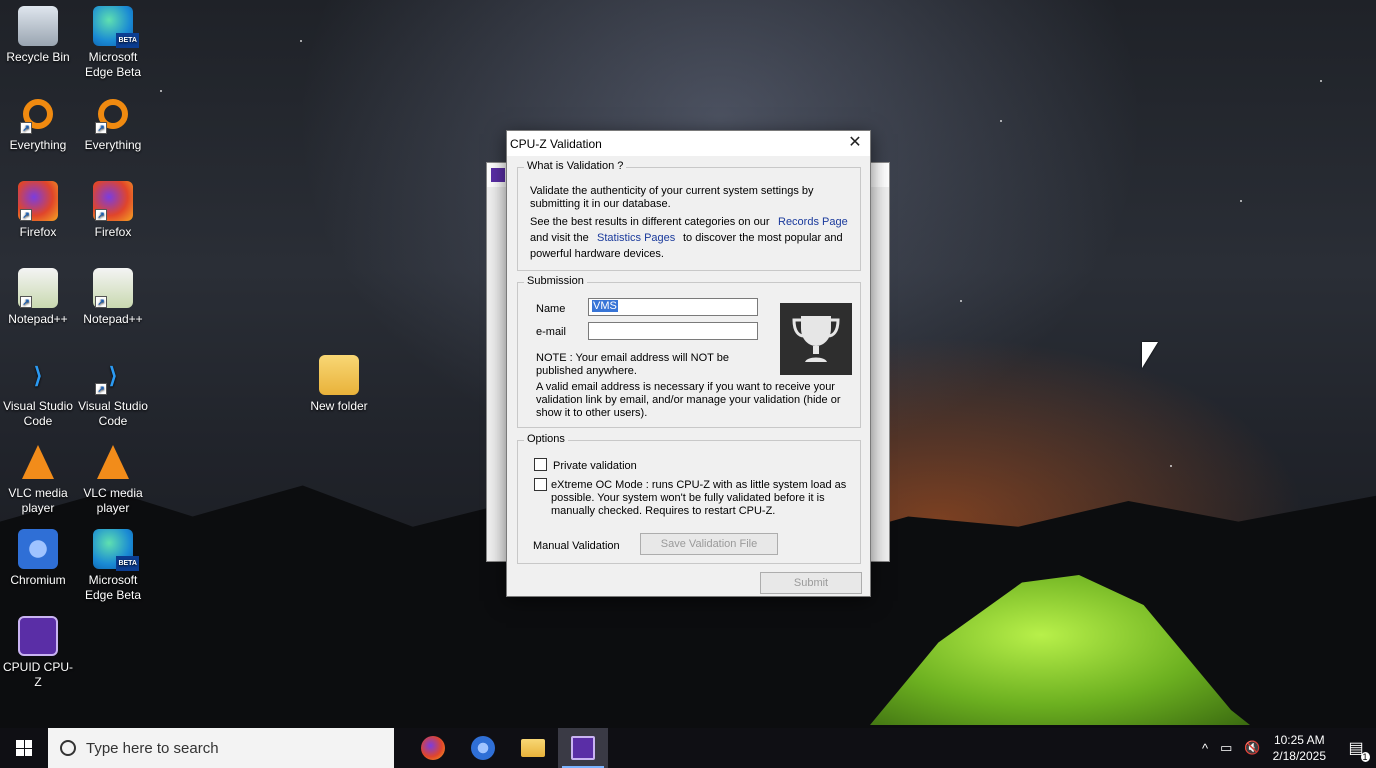  I want to click on file-explorer-icon, so click(533, 748).